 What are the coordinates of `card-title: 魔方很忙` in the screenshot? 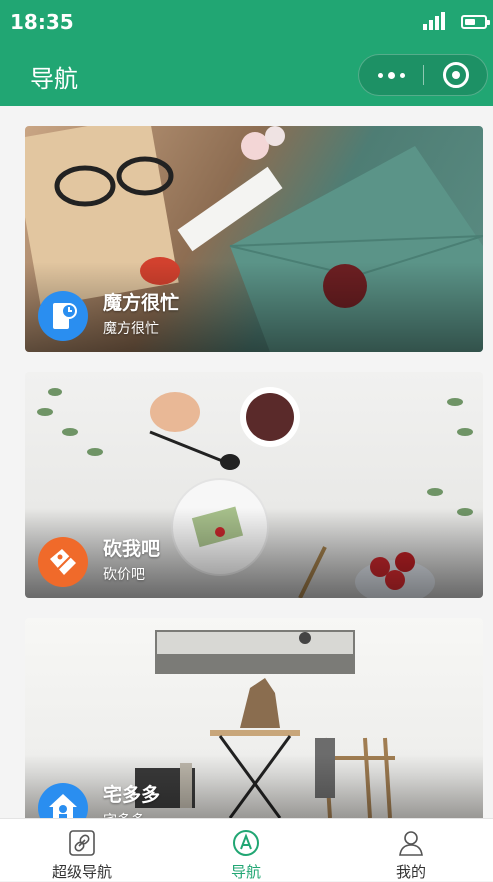 It's located at (141, 303).